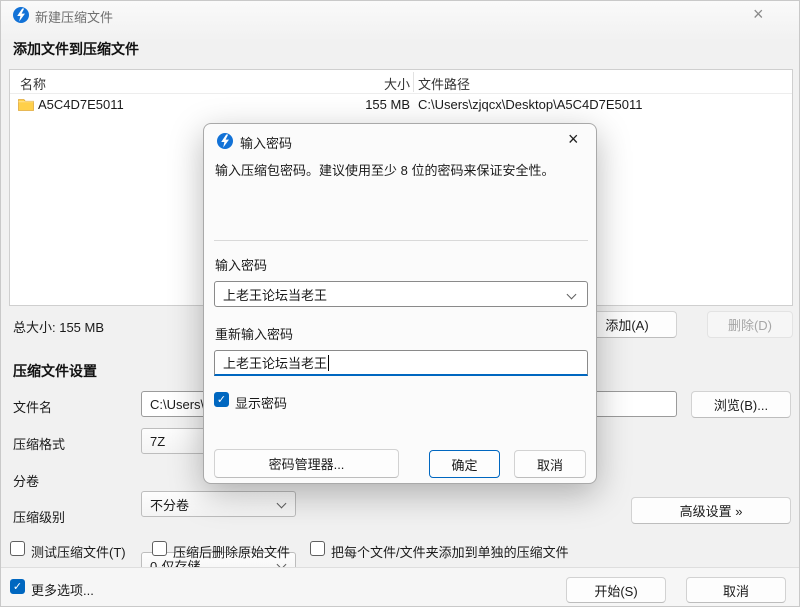  I want to click on column-header-name: 名称, so click(33, 83).